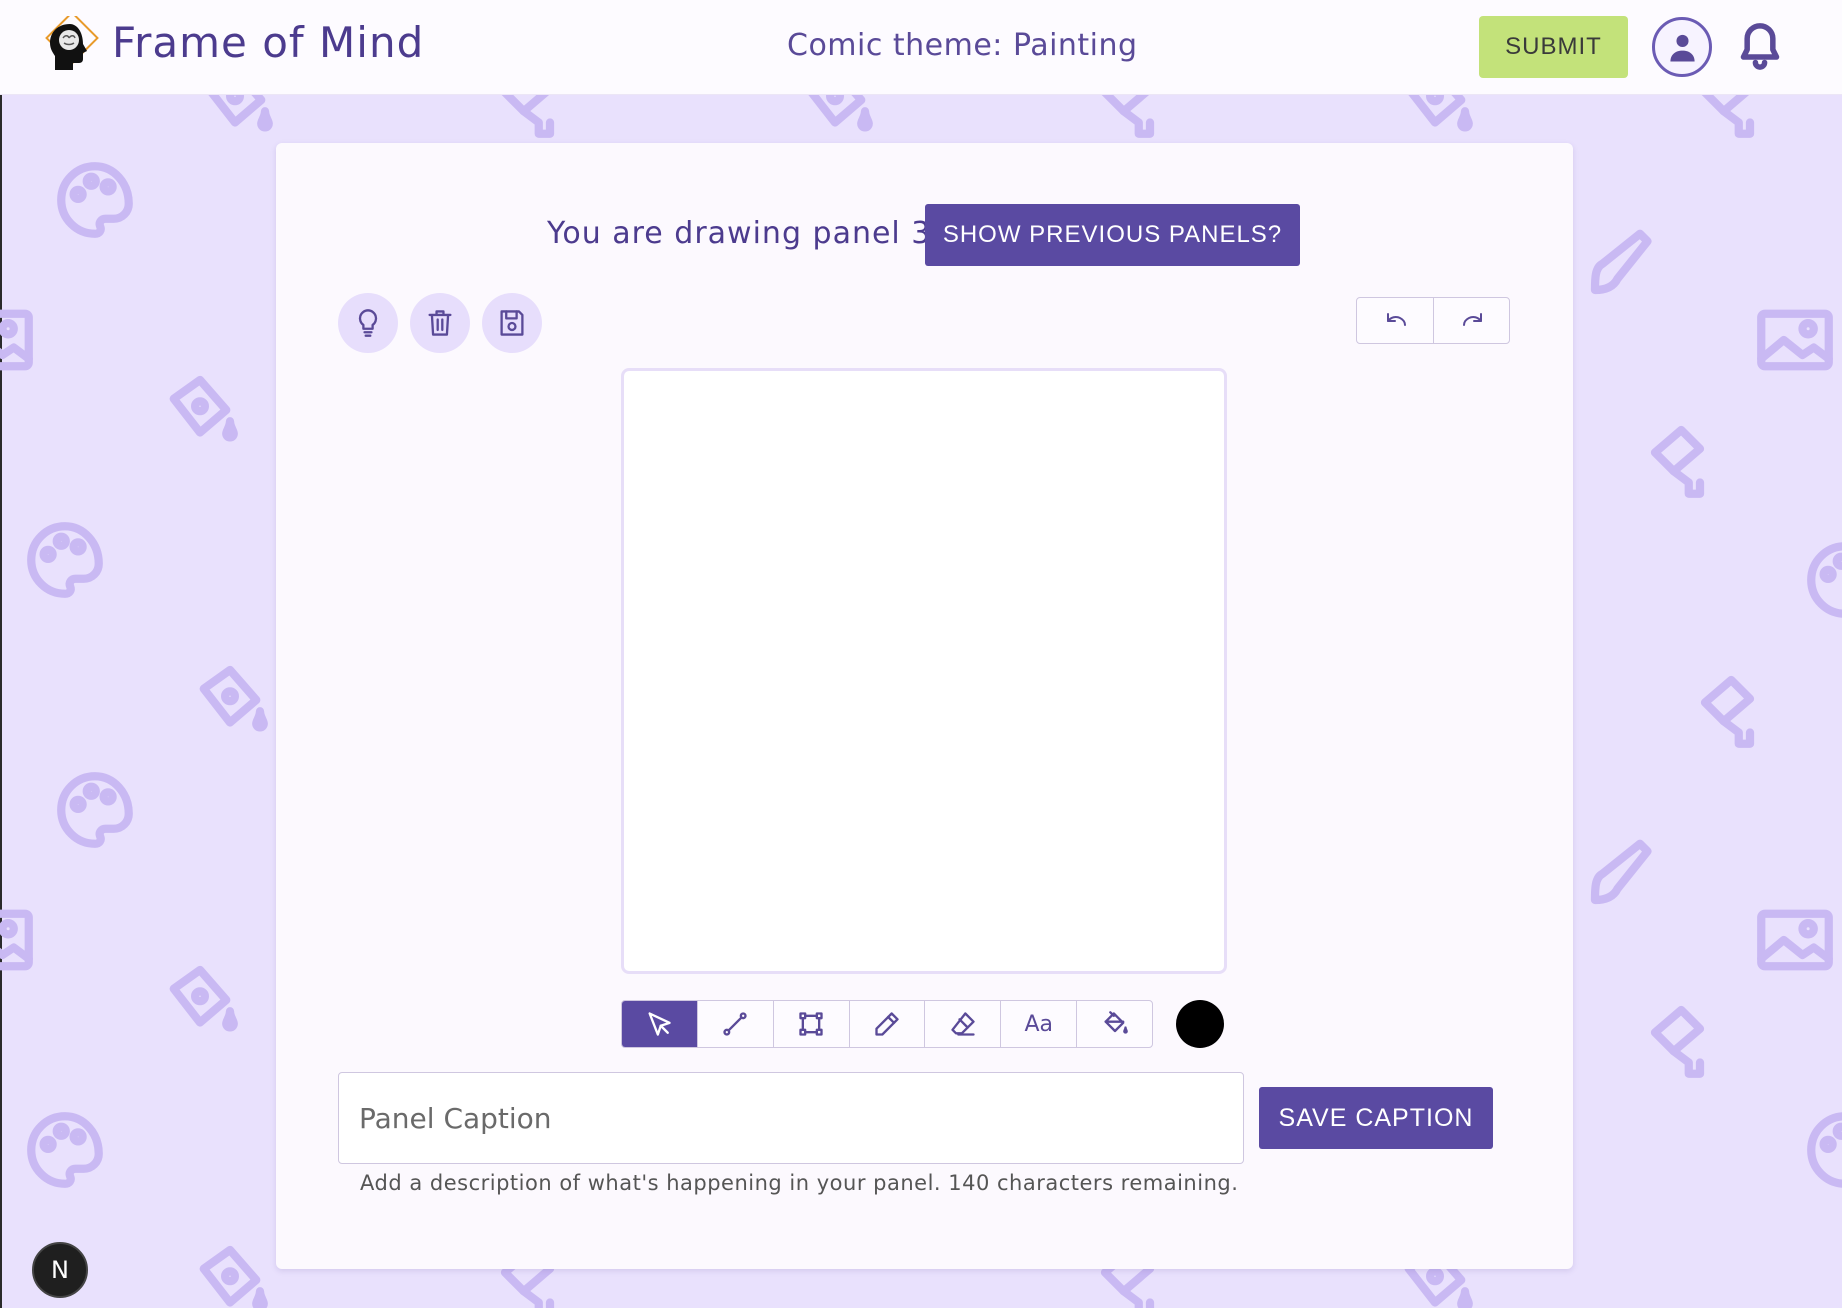 The image size is (1842, 1308). I want to click on shape-icon, so click(811, 1024).